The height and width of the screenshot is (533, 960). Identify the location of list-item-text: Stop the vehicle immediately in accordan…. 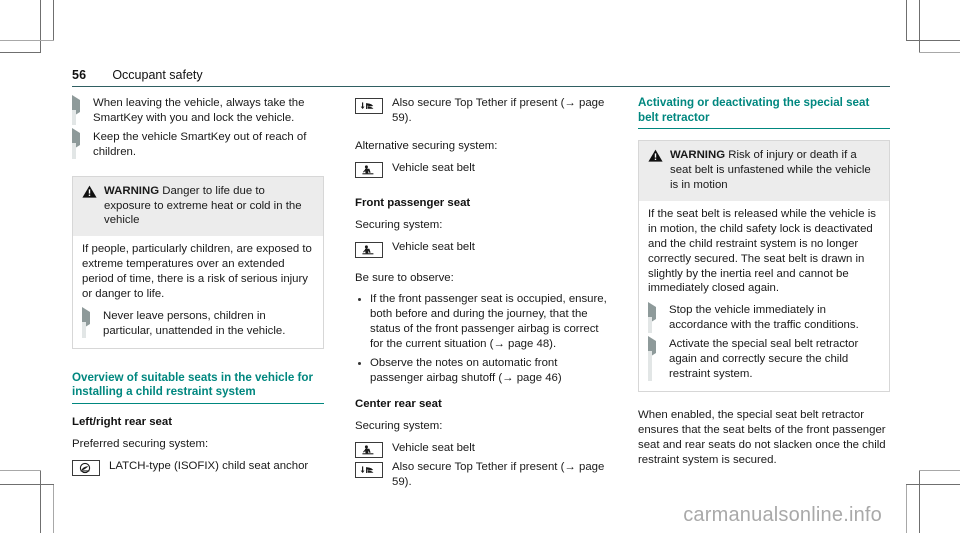
(764, 318).